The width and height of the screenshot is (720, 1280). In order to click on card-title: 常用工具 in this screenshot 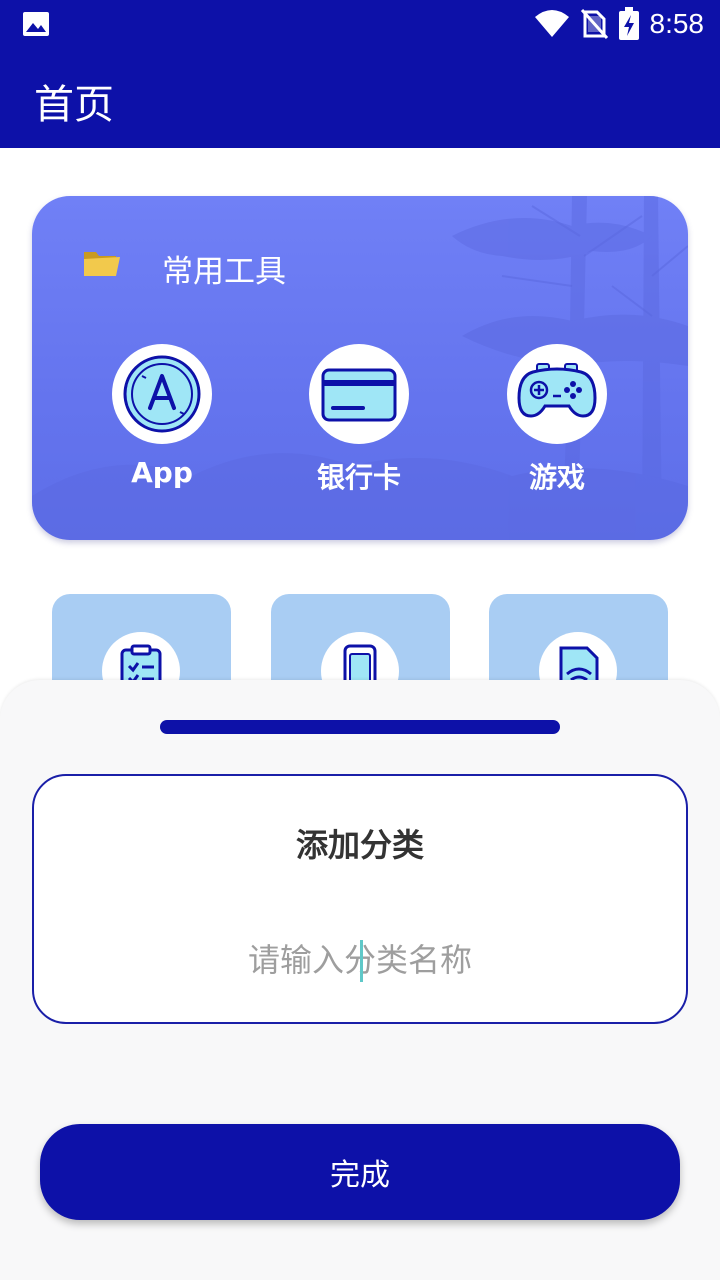, I will do `click(224, 272)`.